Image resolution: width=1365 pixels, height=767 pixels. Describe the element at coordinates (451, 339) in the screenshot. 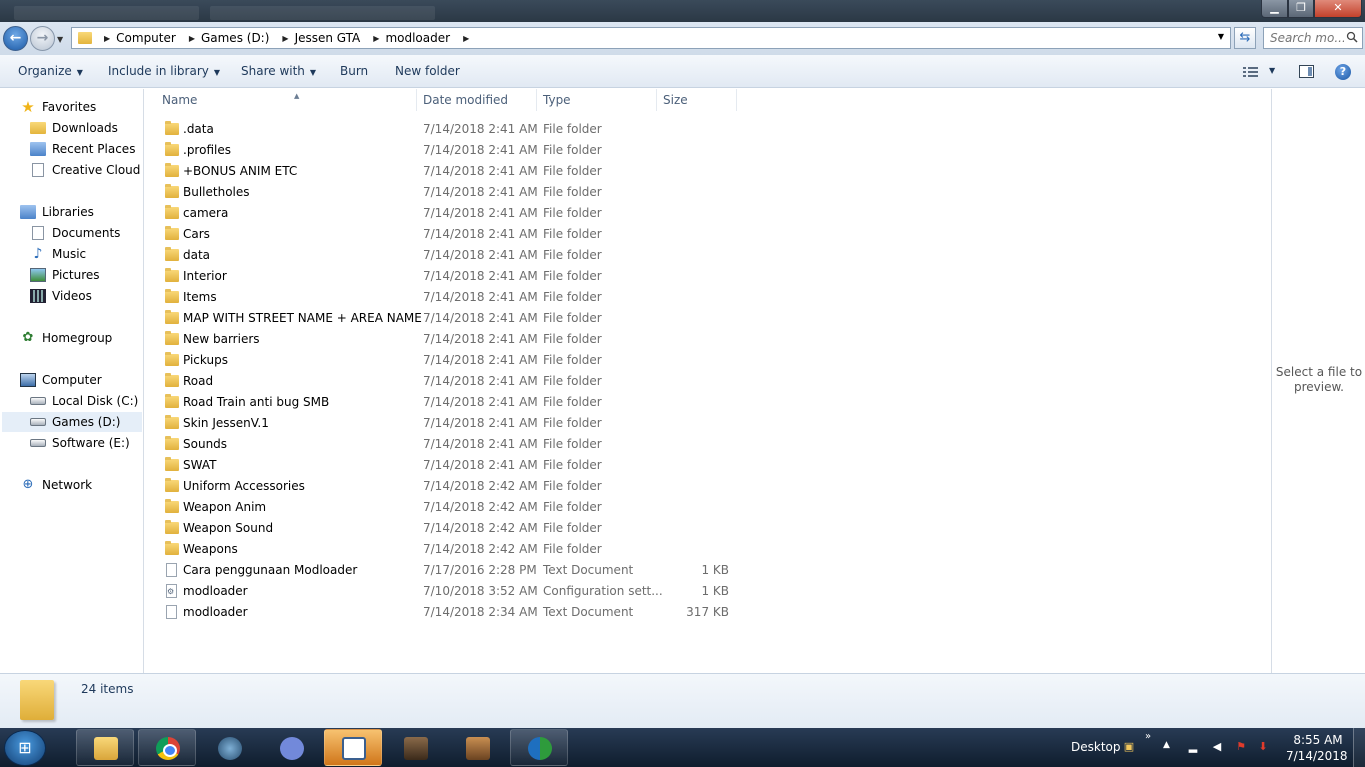

I see `table-row: New barriers 7/14/2018 2:41 AM File folder` at that location.